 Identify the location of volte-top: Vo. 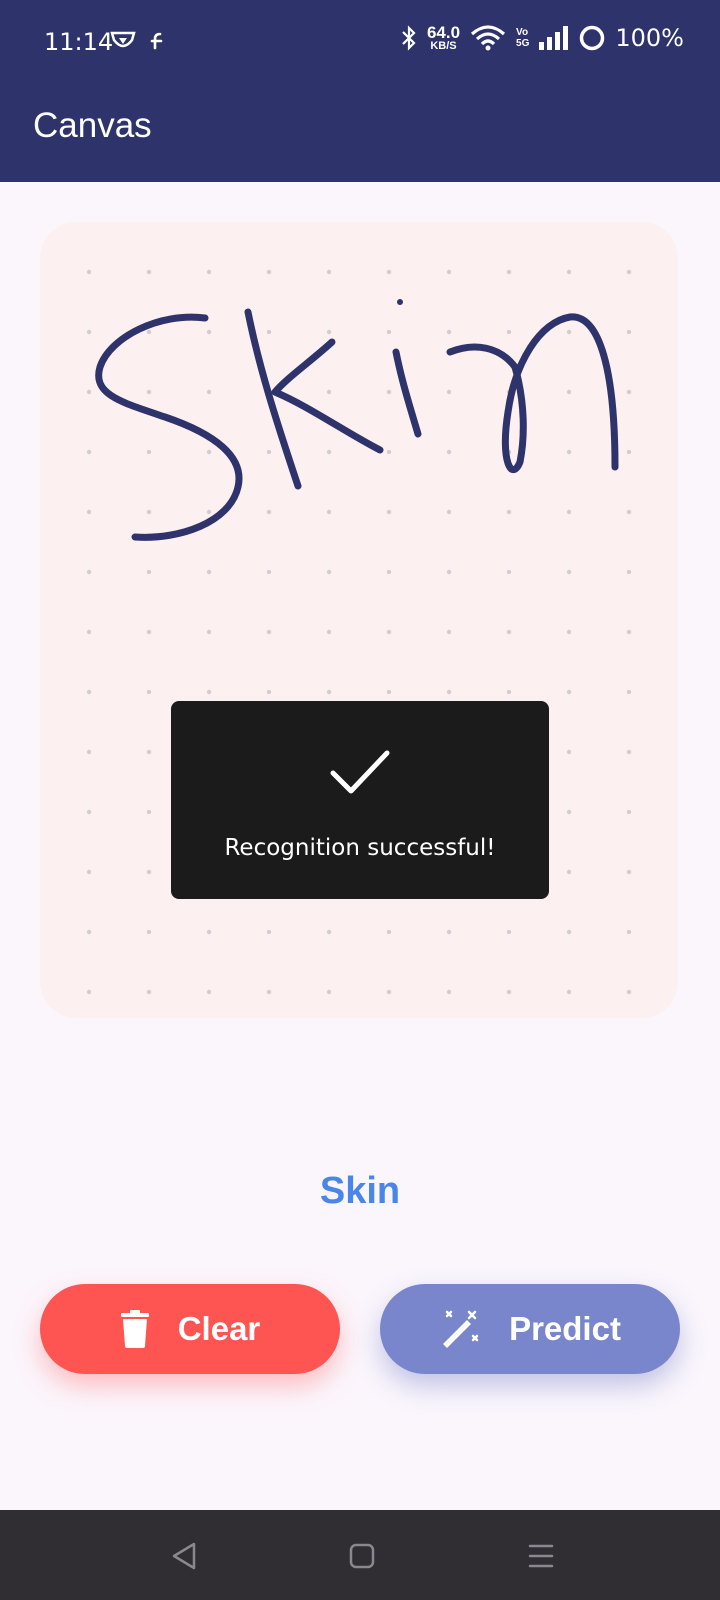
(522, 32).